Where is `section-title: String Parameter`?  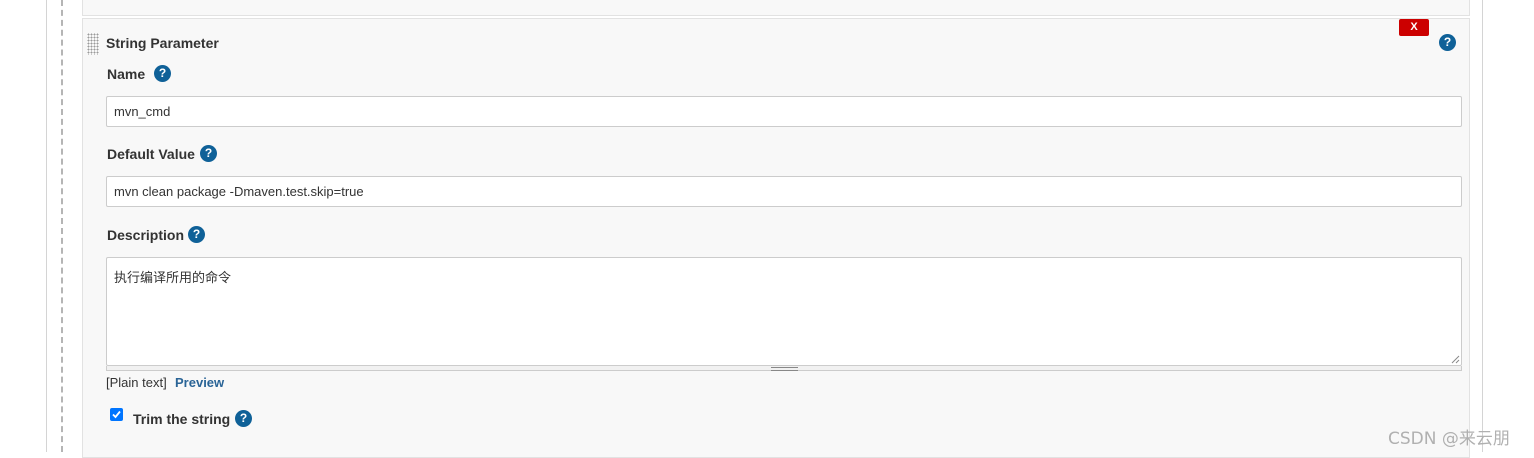 section-title: String Parameter is located at coordinates (162, 43).